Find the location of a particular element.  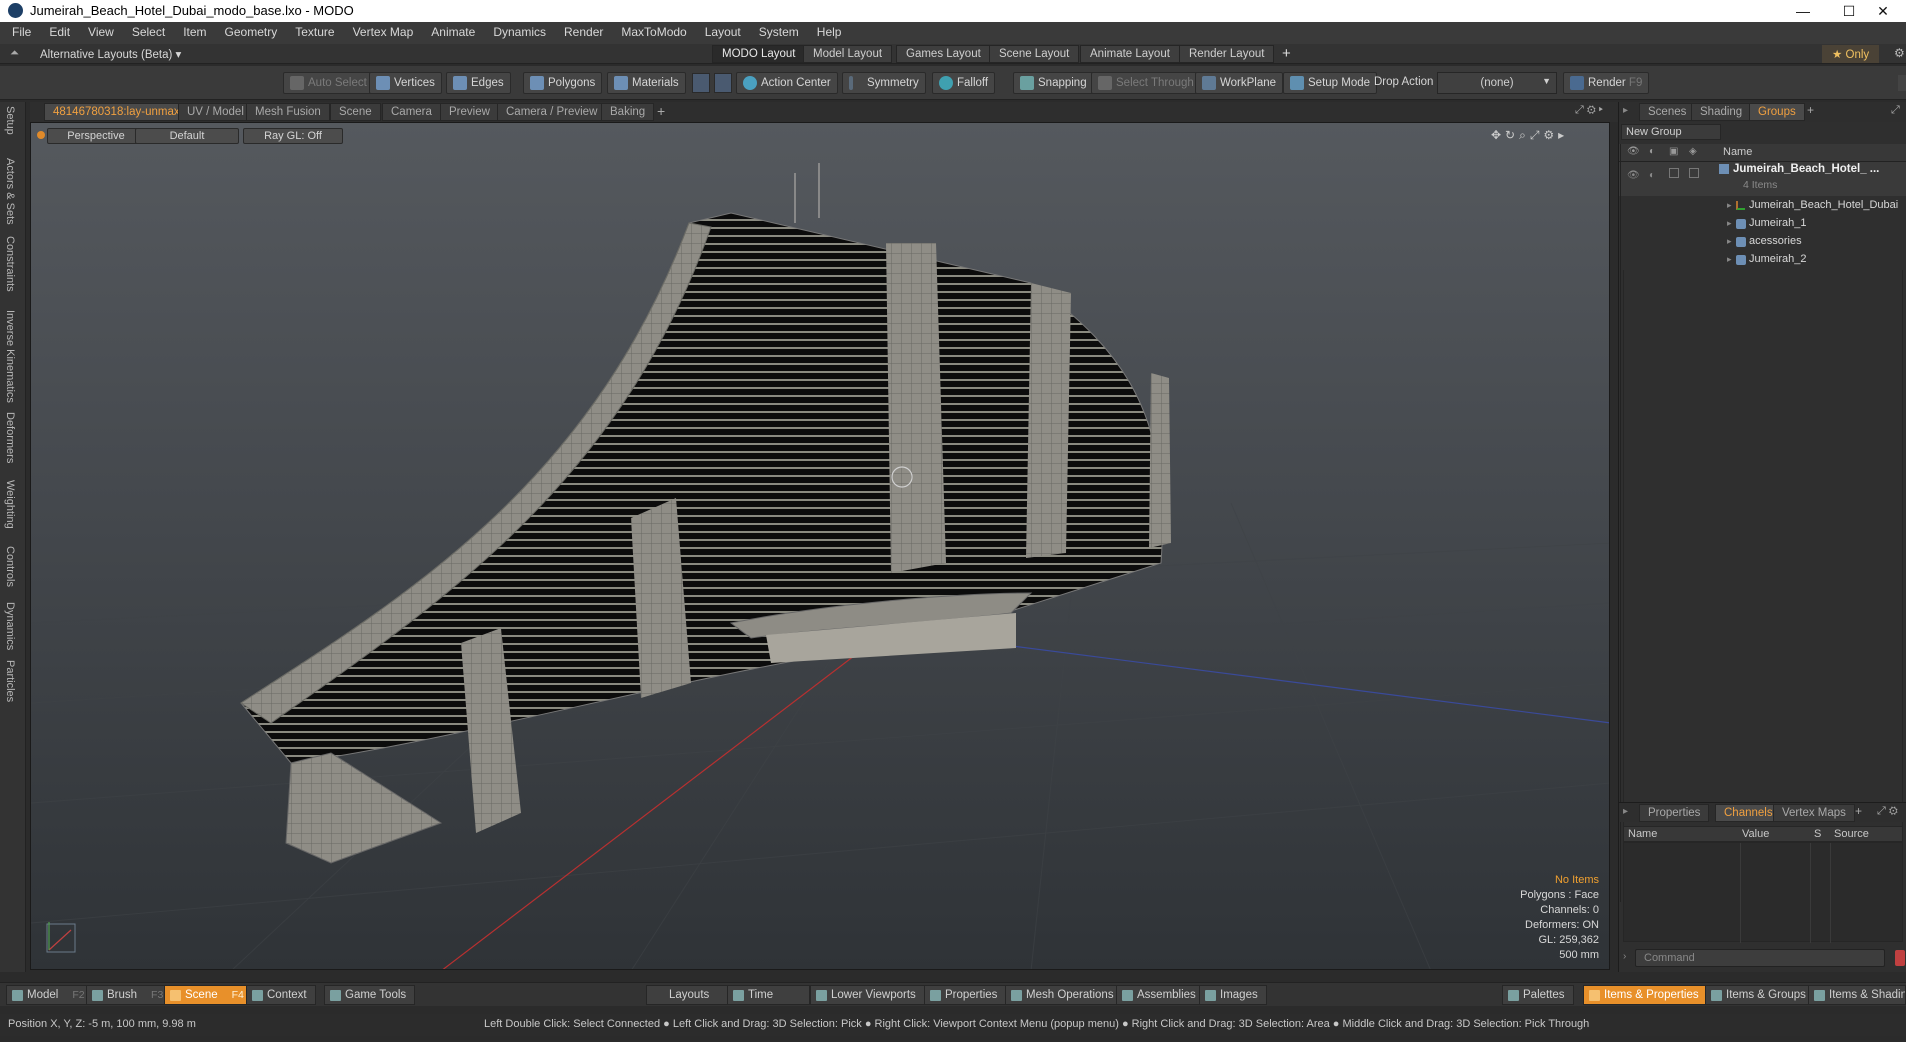

side-tab-actors-sets: Actors & Sets is located at coordinates (10, 191).